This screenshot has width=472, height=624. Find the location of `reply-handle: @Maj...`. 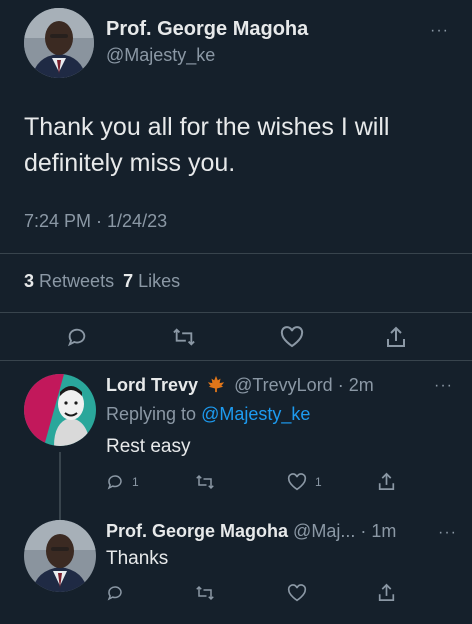

reply-handle: @Maj... is located at coordinates (324, 531).